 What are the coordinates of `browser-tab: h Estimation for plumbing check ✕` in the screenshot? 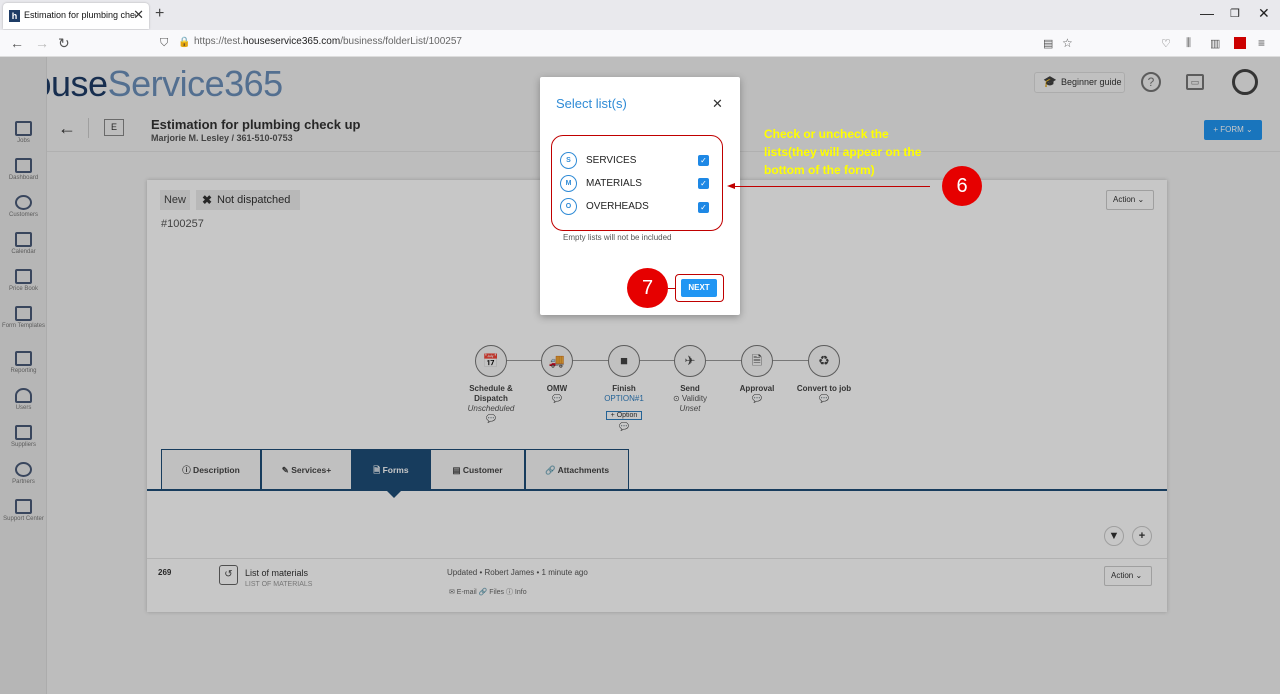 It's located at (76, 16).